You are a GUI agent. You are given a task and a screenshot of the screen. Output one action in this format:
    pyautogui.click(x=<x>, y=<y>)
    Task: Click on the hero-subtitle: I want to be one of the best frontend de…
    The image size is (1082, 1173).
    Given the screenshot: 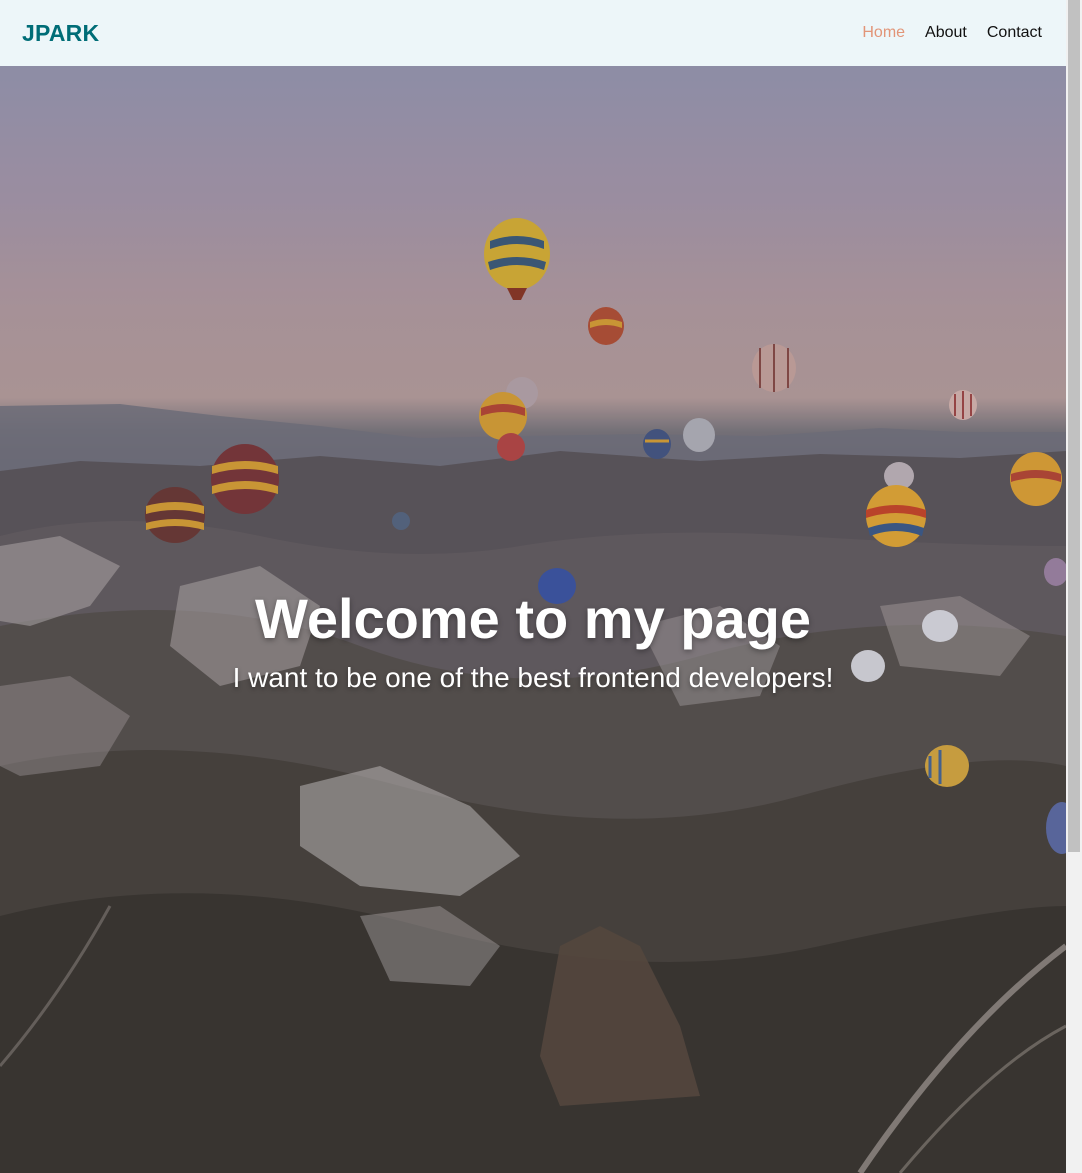 What is the action you would take?
    pyautogui.click(x=533, y=677)
    